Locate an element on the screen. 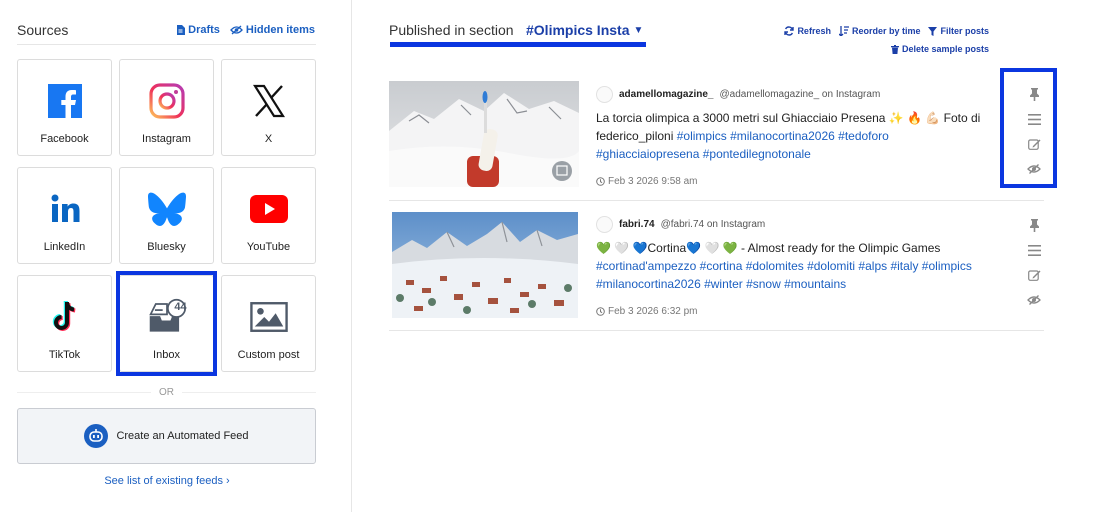  filter-label: Filter posts is located at coordinates (964, 31).